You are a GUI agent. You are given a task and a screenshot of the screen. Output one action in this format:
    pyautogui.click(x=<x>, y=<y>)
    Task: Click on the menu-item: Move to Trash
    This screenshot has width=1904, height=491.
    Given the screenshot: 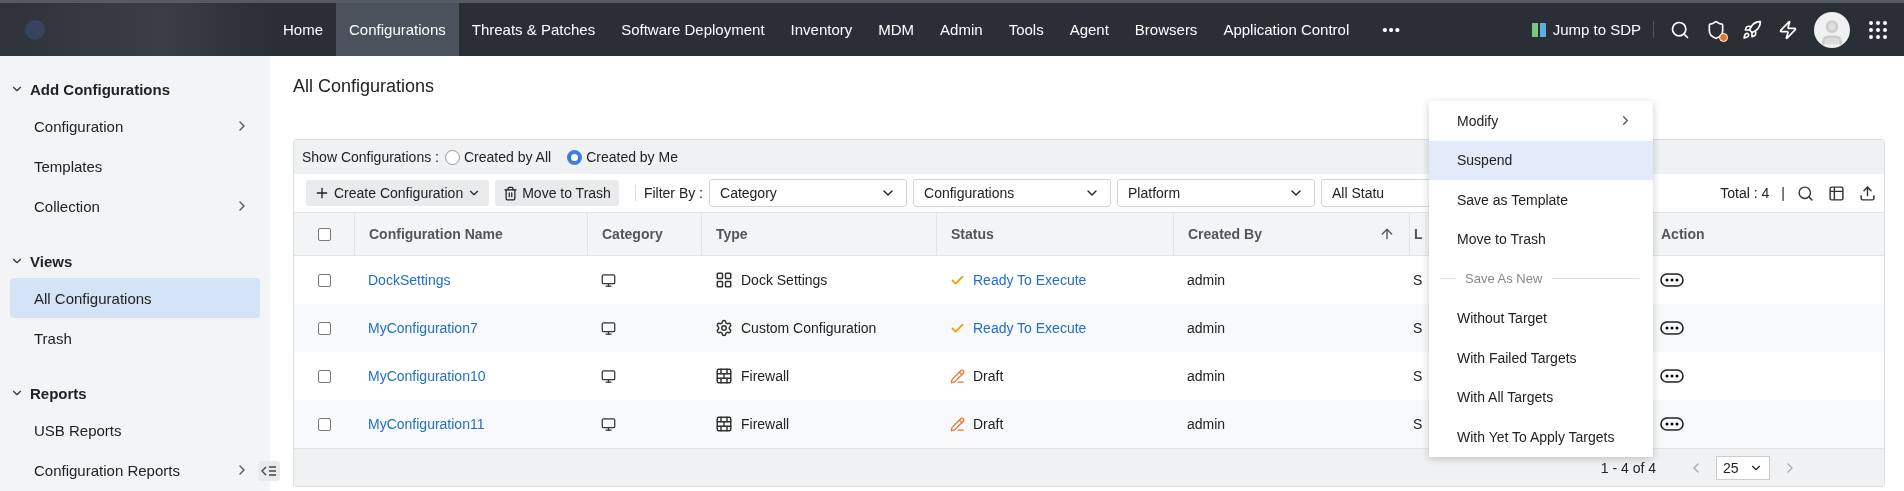 What is the action you would take?
    pyautogui.click(x=1541, y=239)
    